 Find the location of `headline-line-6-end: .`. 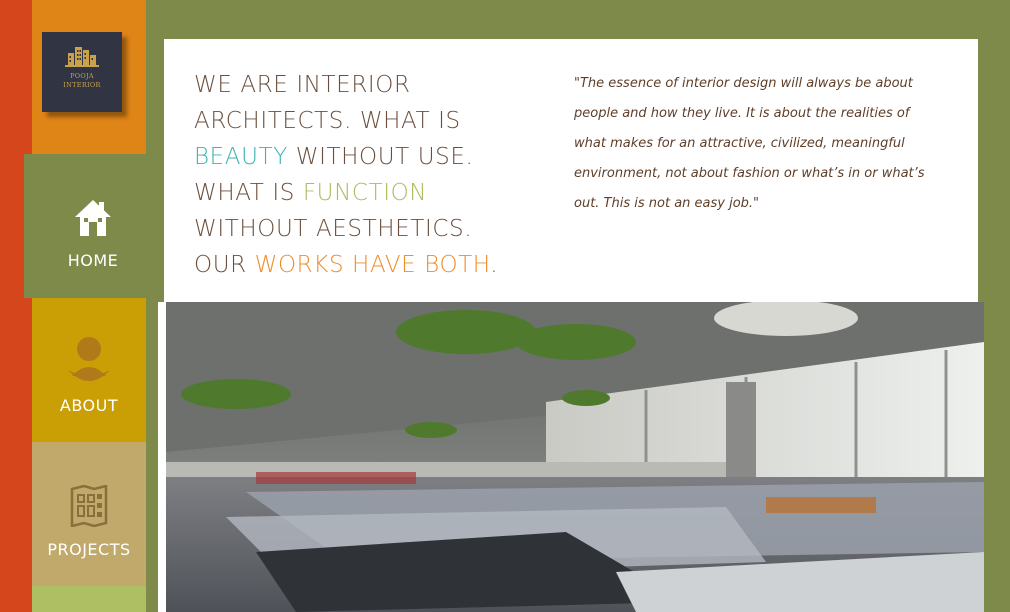

headline-line-6-end: . is located at coordinates (494, 265).